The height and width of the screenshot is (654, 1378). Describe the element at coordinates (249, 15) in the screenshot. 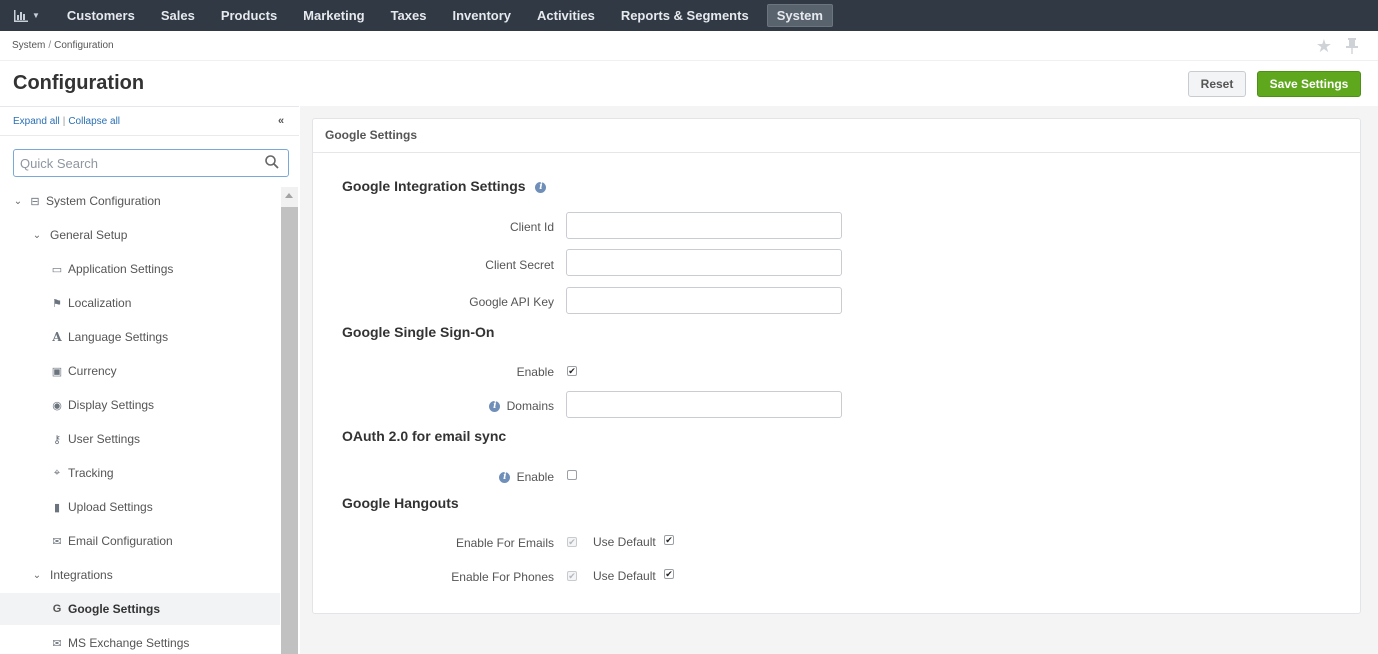

I see `nav-products: Products` at that location.